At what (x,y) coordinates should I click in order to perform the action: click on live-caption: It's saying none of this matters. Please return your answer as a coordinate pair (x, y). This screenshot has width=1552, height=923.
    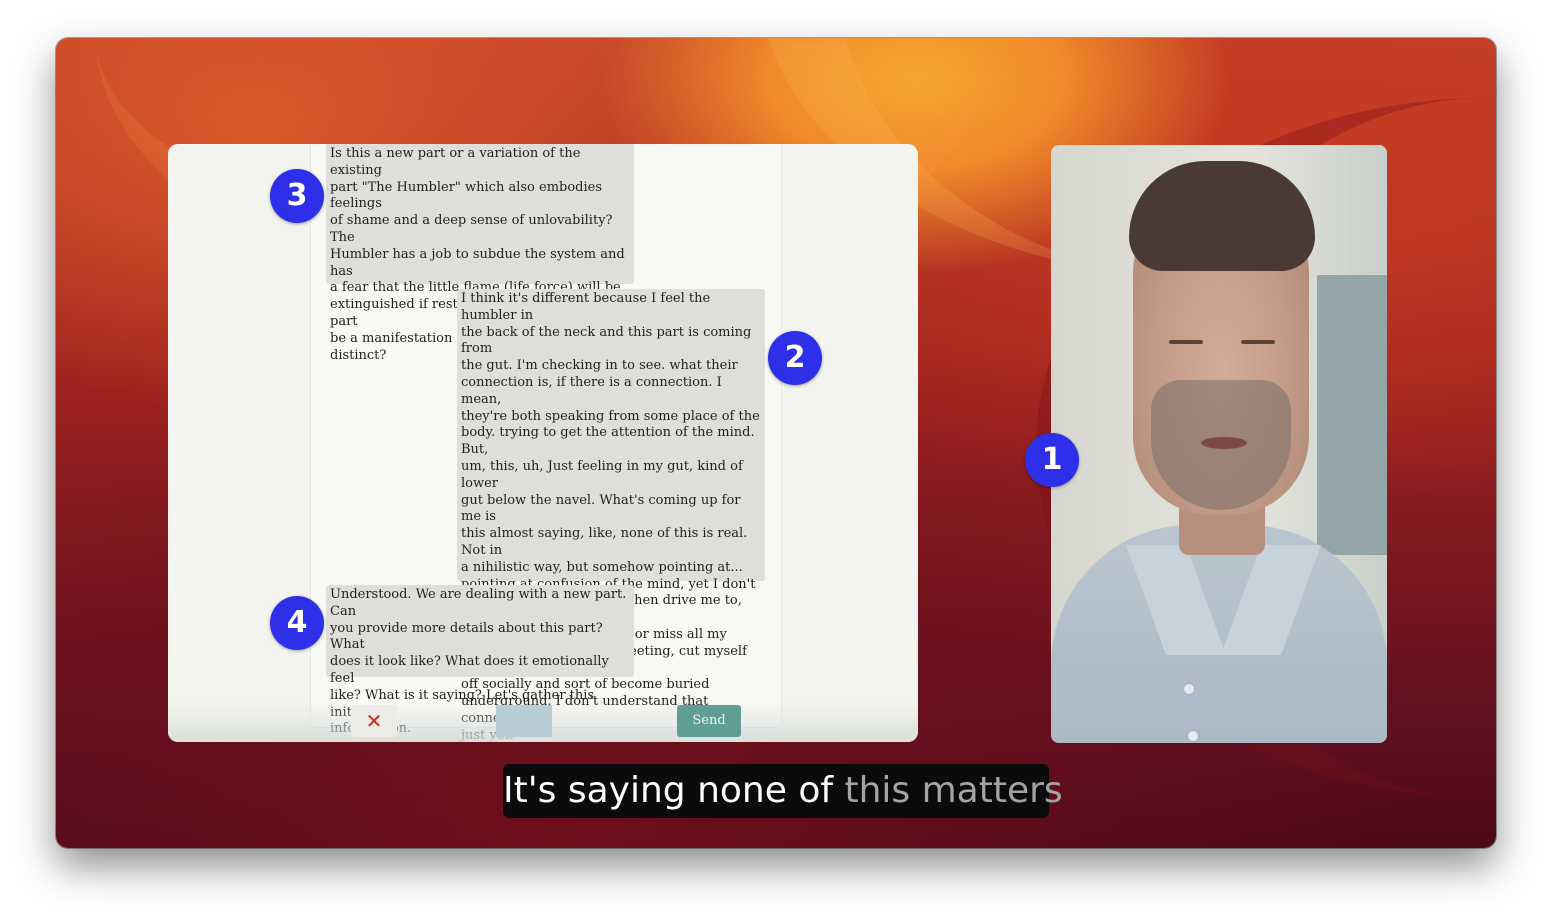
    Looking at the image, I should click on (783, 791).